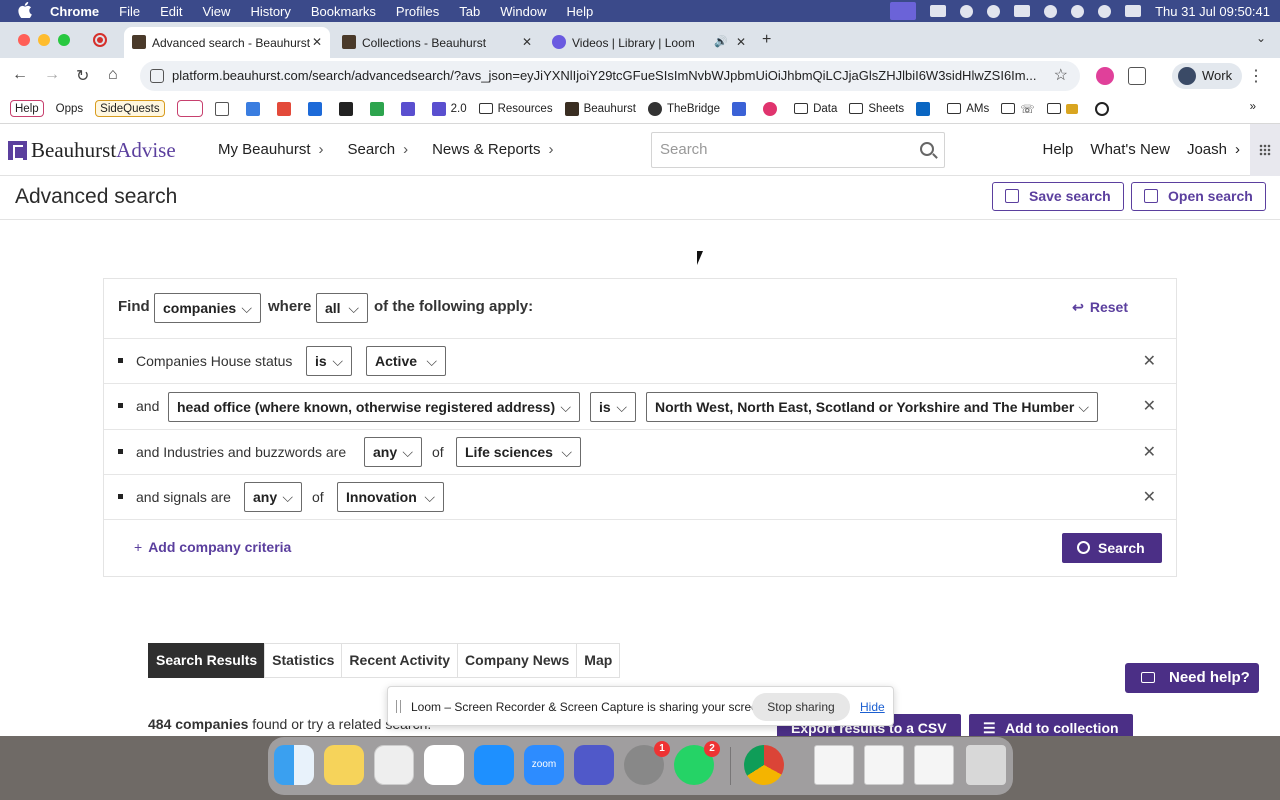 The image size is (1280, 800). What do you see at coordinates (27, 108) in the screenshot?
I see `bookmark-help: Help` at bounding box center [27, 108].